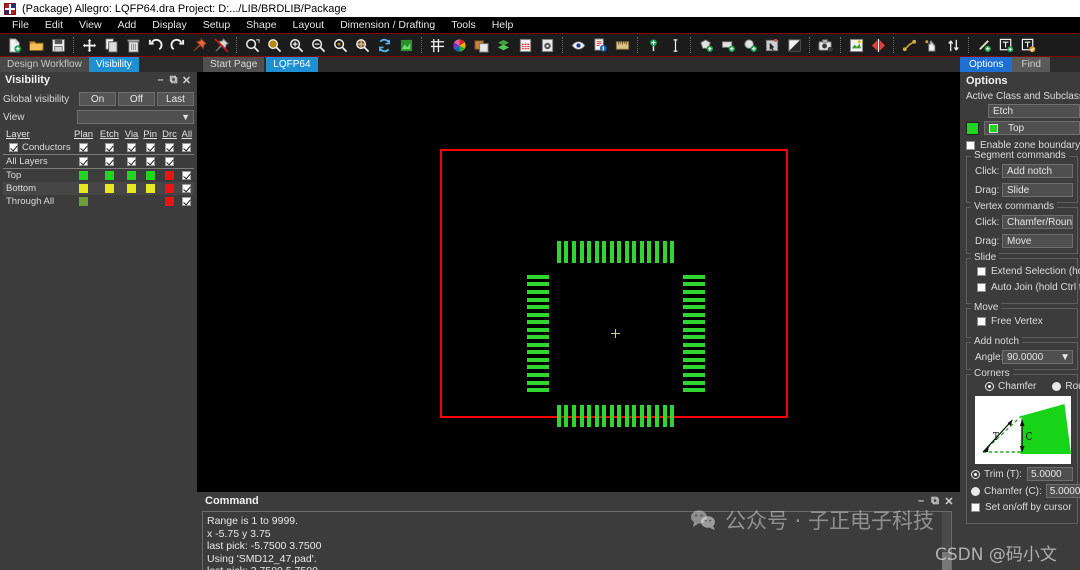  What do you see at coordinates (975, 491) in the screenshot?
I see `chamfer-value-radio` at bounding box center [975, 491].